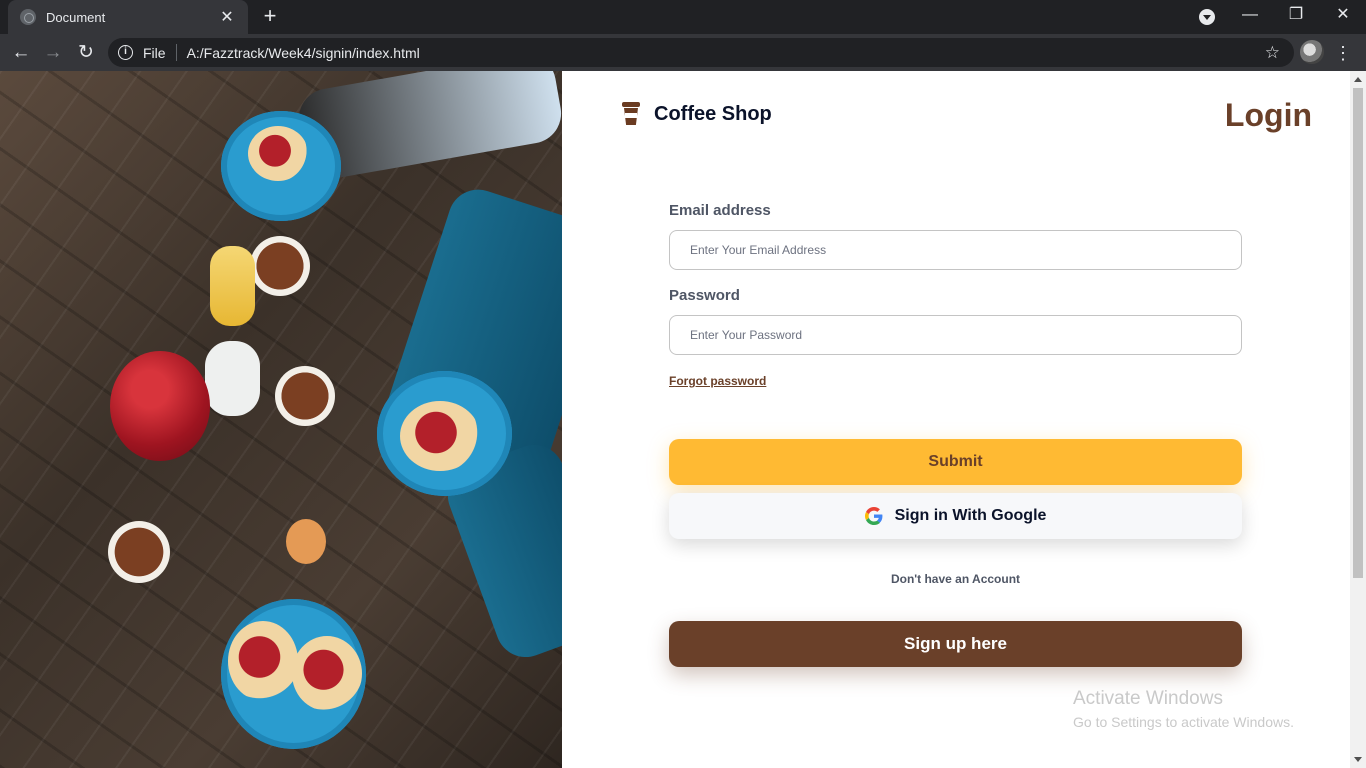 This screenshot has width=1366, height=768. I want to click on menu-icon: ⋮, so click(1343, 53).